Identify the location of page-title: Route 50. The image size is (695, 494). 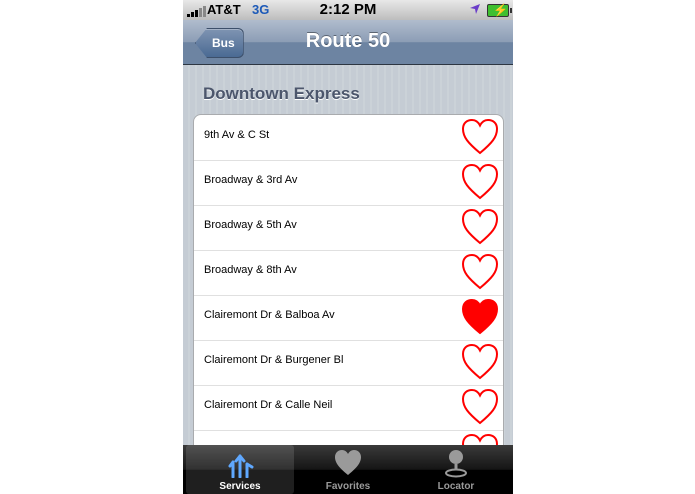
(348, 41).